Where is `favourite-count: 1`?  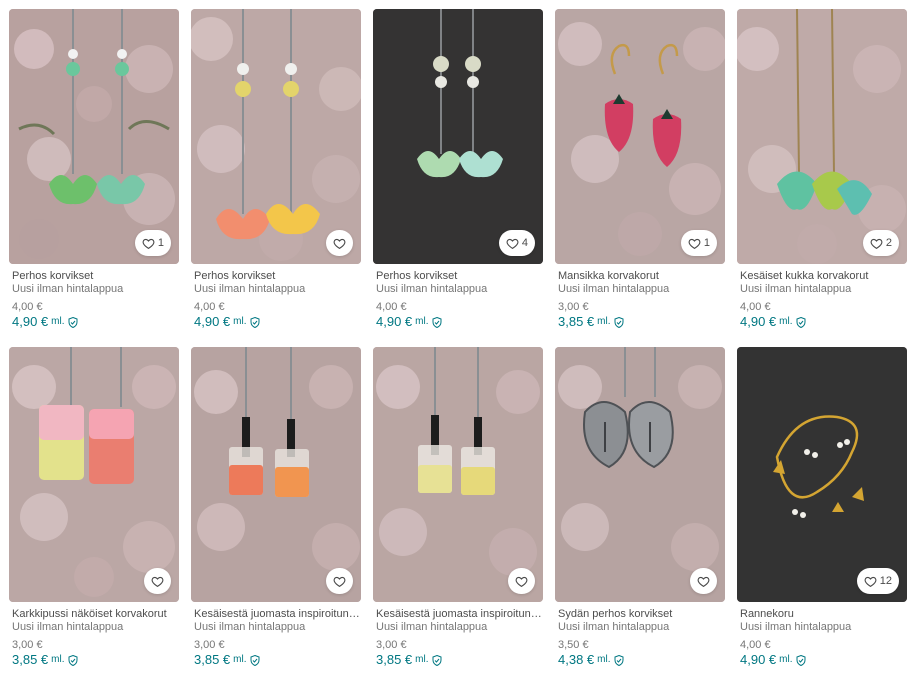 favourite-count: 1 is located at coordinates (706, 242).